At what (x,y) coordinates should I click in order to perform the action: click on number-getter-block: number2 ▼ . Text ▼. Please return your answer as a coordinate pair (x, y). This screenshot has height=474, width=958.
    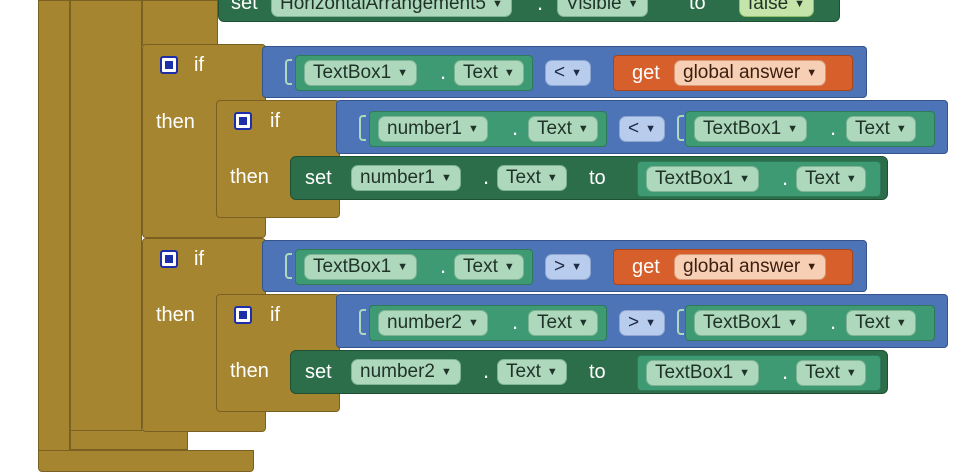
    Looking at the image, I should click on (488, 323).